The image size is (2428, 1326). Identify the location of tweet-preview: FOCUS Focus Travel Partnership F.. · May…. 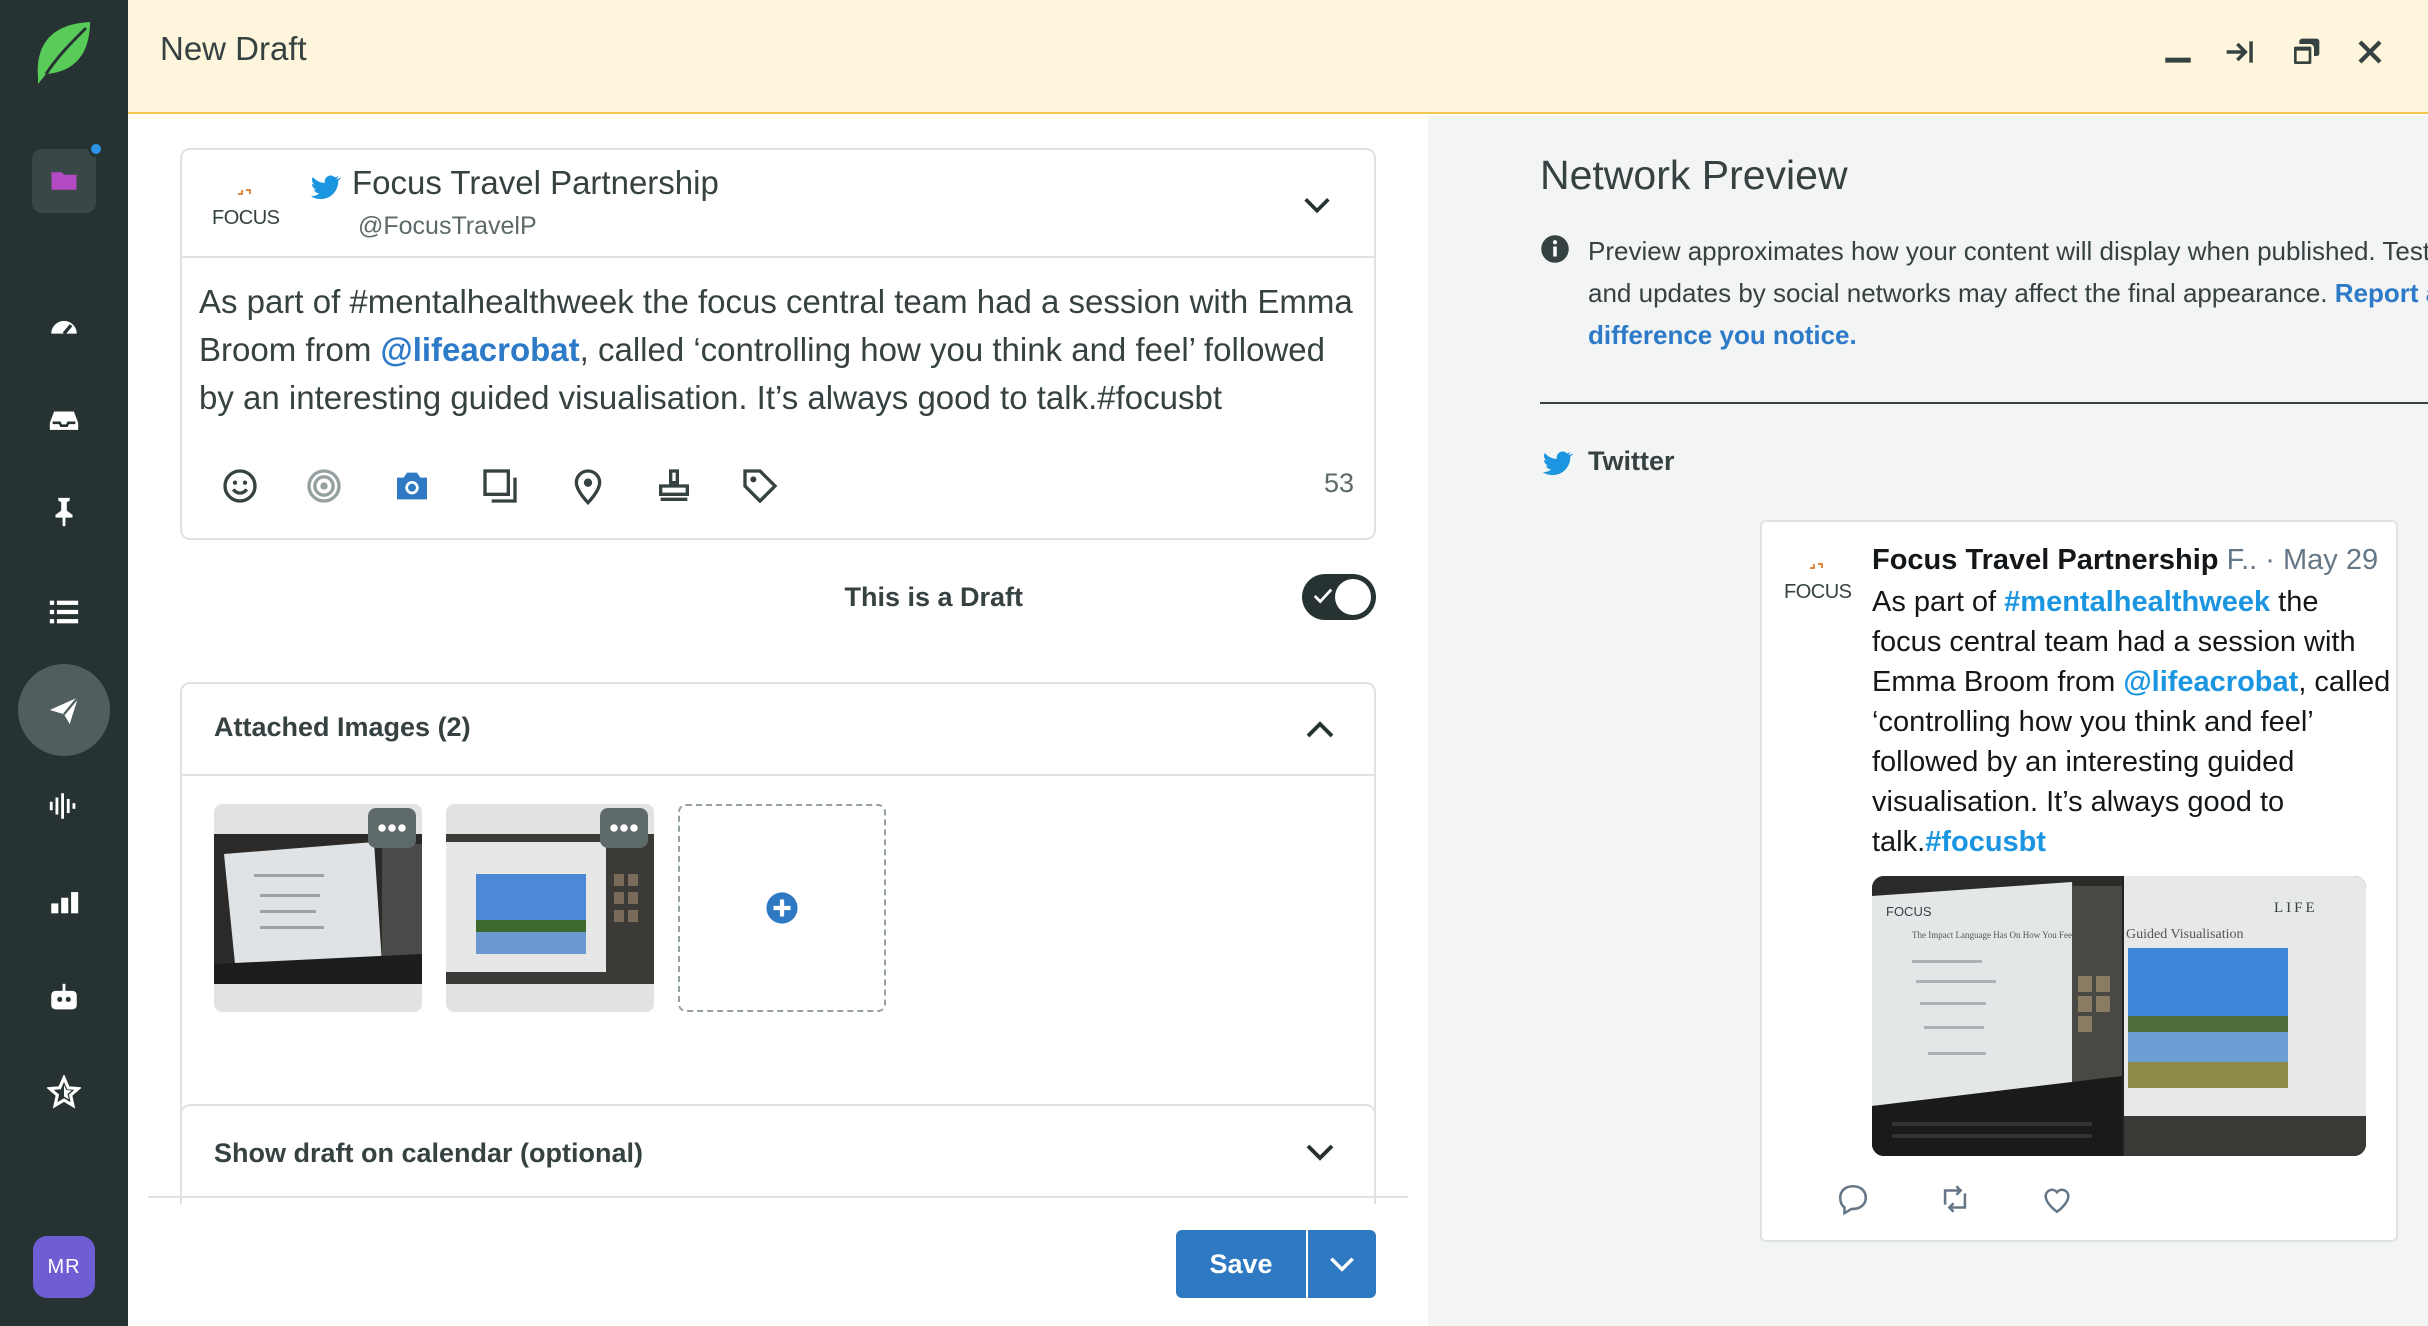
(2079, 881).